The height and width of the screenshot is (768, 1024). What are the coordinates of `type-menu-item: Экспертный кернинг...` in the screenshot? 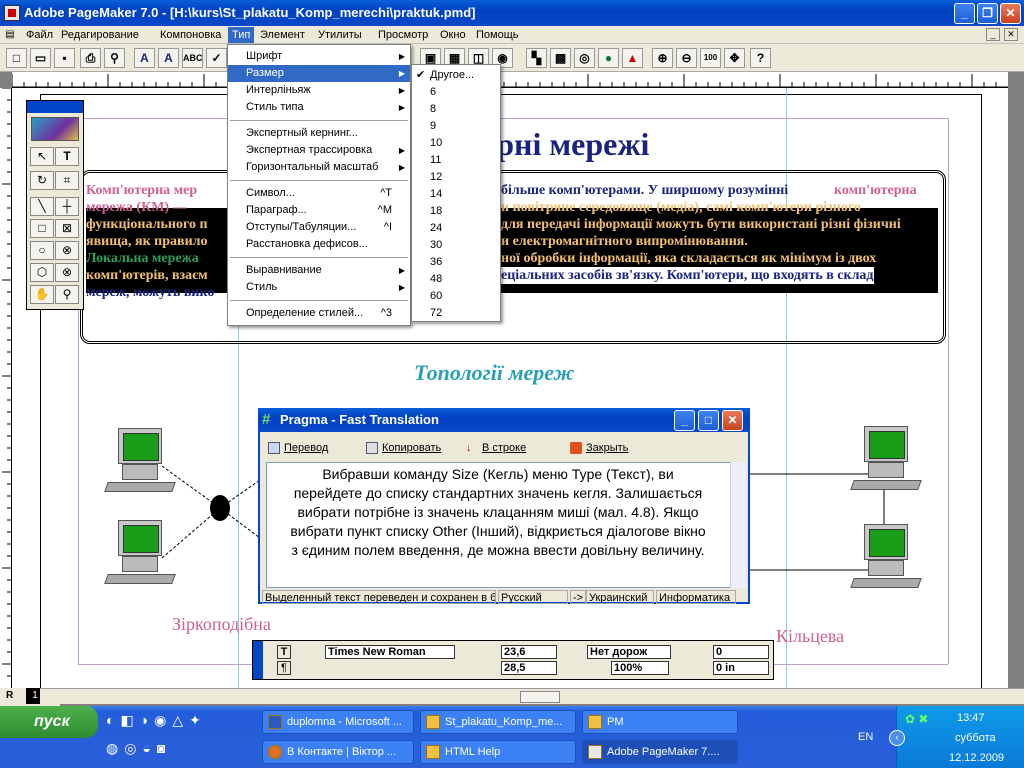 It's located at (319, 133).